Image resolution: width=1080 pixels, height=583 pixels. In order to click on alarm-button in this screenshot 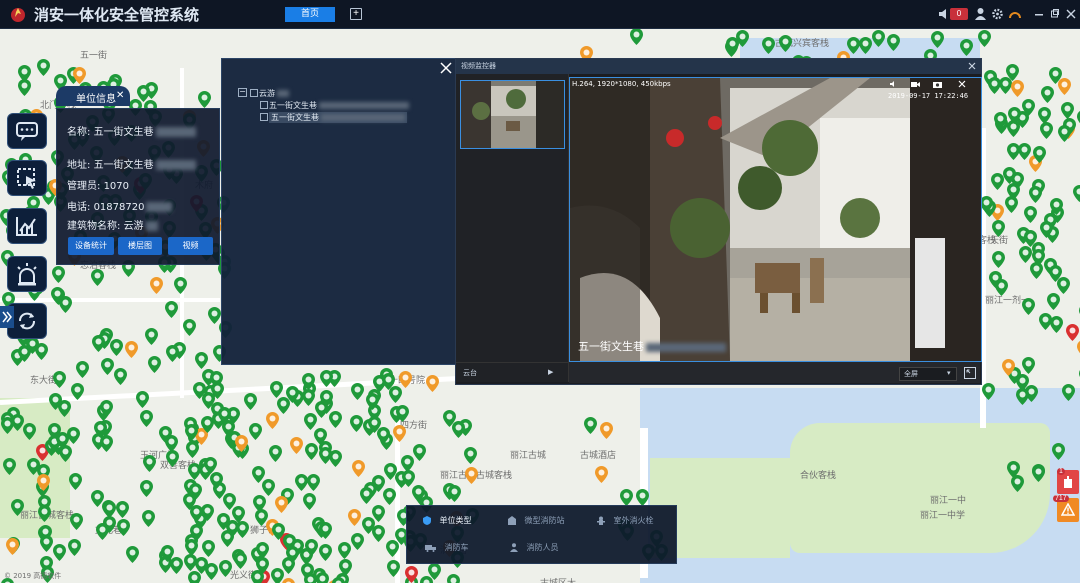, I will do `click(27, 274)`.